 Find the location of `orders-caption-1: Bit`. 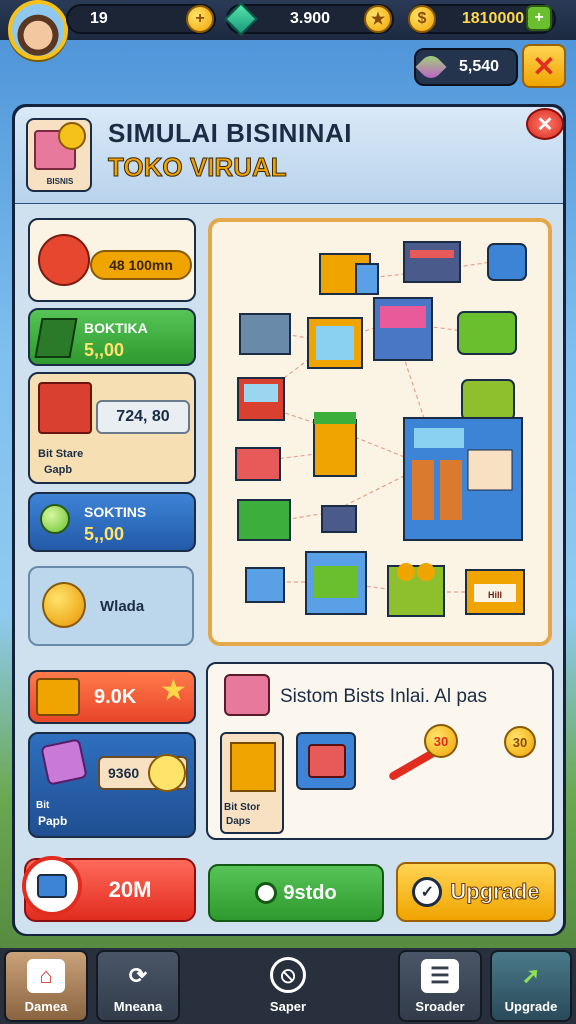

orders-caption-1: Bit is located at coordinates (43, 805).